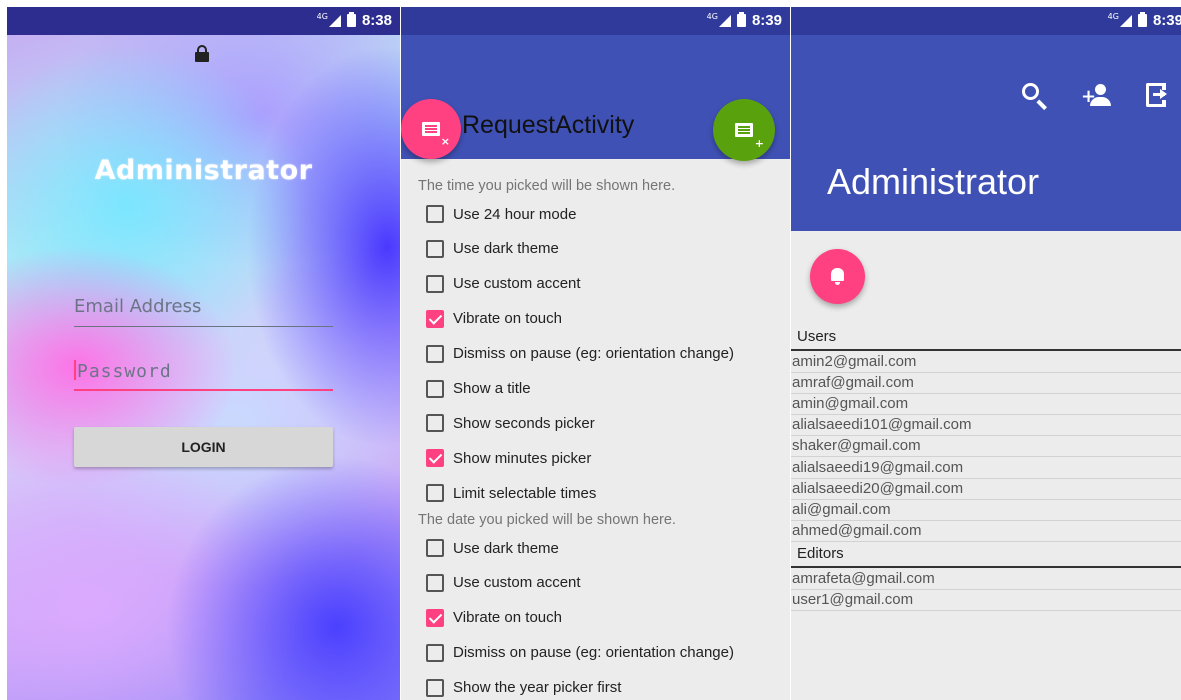 This screenshot has height=700, width=1181. I want to click on date-option-row: Vibrate on touch, so click(494, 618).